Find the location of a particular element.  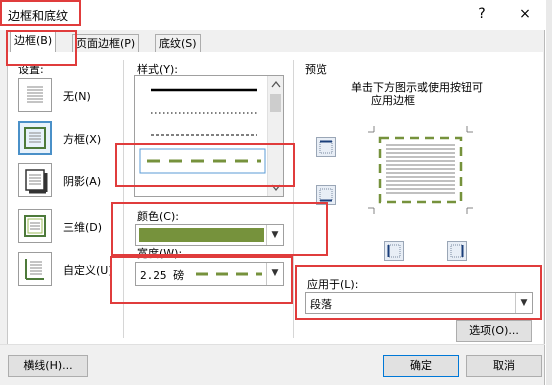

setting-shadow-label: 阴影(A) is located at coordinates (82, 181).